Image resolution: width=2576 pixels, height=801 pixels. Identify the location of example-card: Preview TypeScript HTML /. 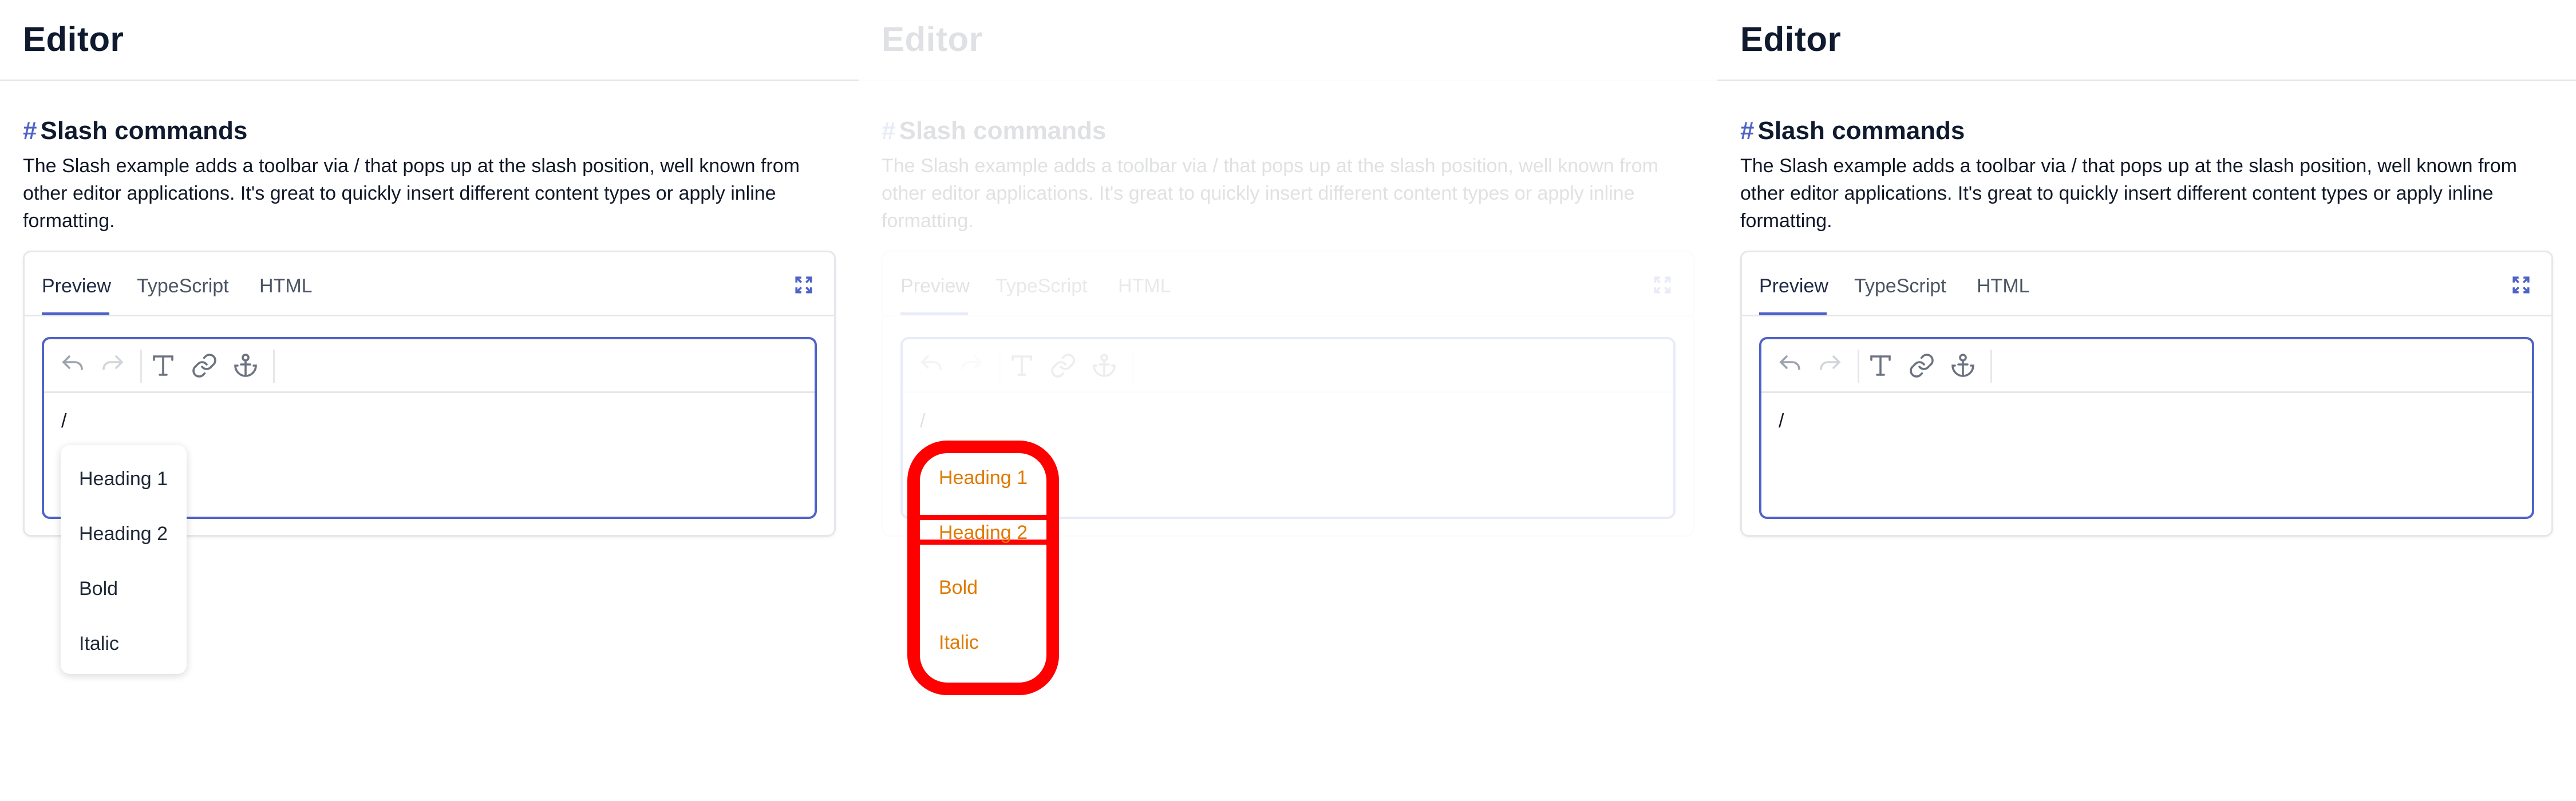
(2146, 394).